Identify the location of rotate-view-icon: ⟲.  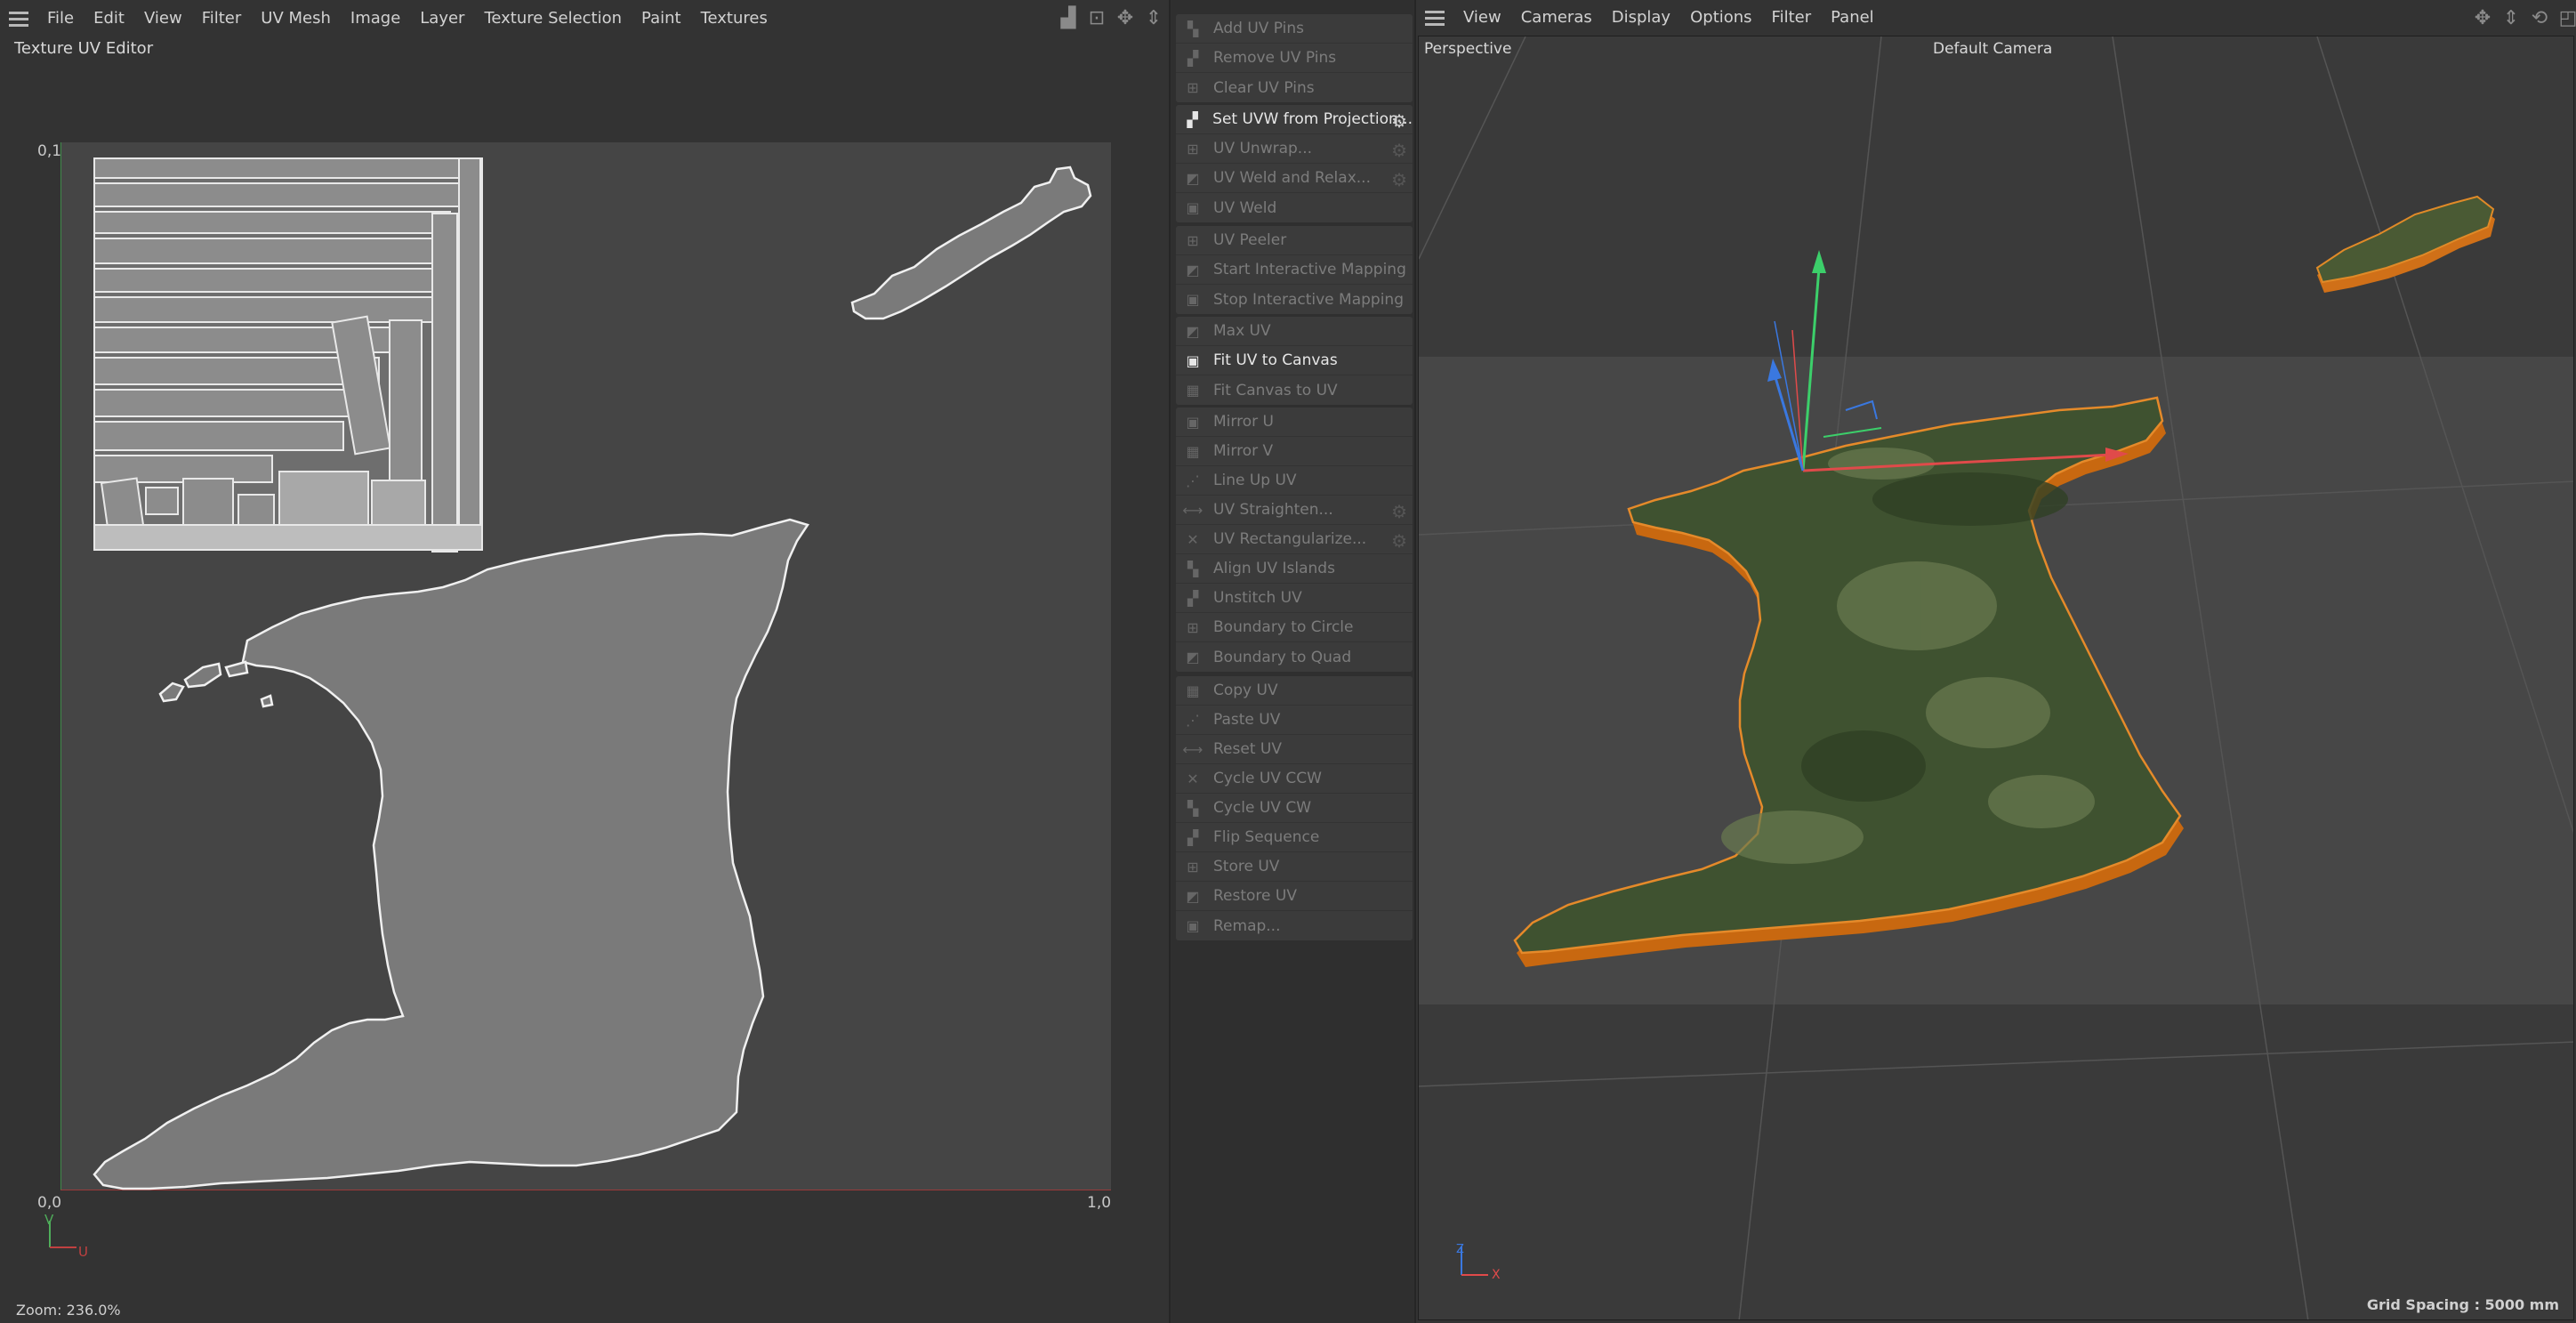
(2539, 19).